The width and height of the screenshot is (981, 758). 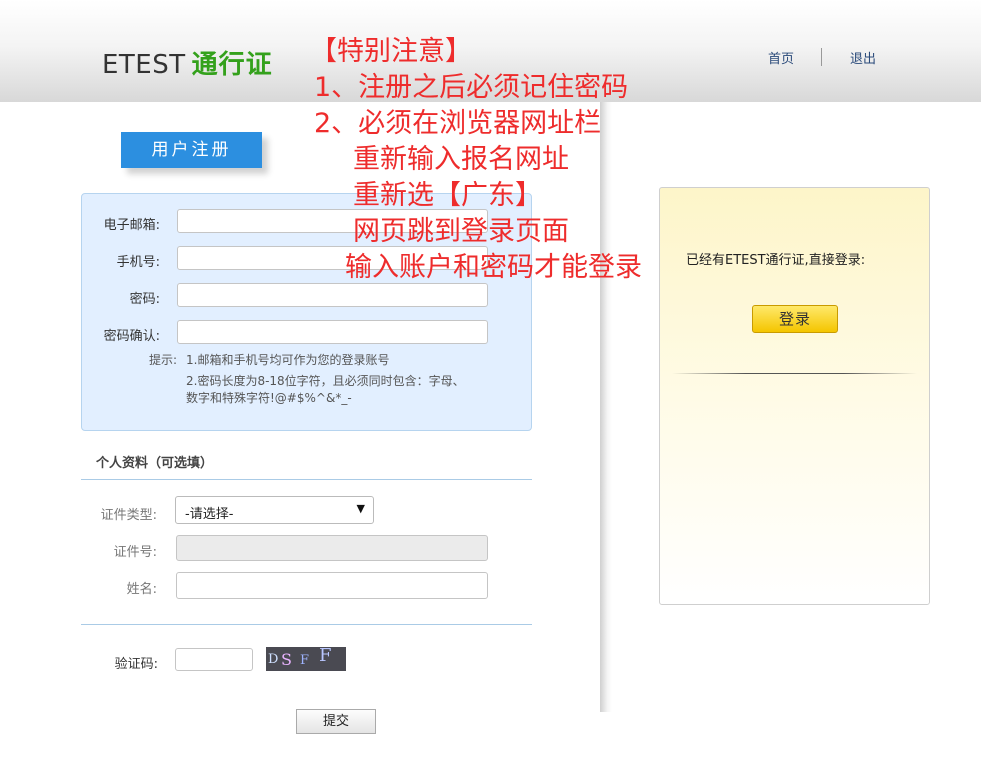 What do you see at coordinates (288, 360) in the screenshot?
I see `hint-line-1: 1.邮箱和手机号均可作为您的登录账号` at bounding box center [288, 360].